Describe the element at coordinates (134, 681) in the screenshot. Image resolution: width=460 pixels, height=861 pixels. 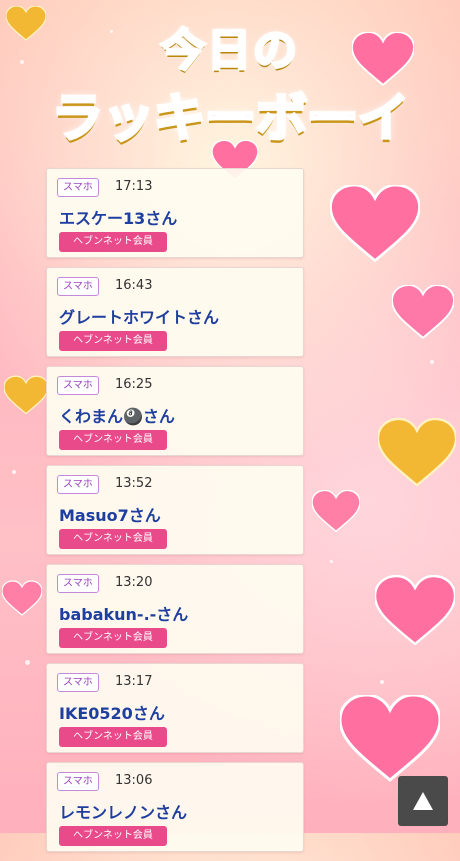
I see `visit-time: 13:17` at that location.